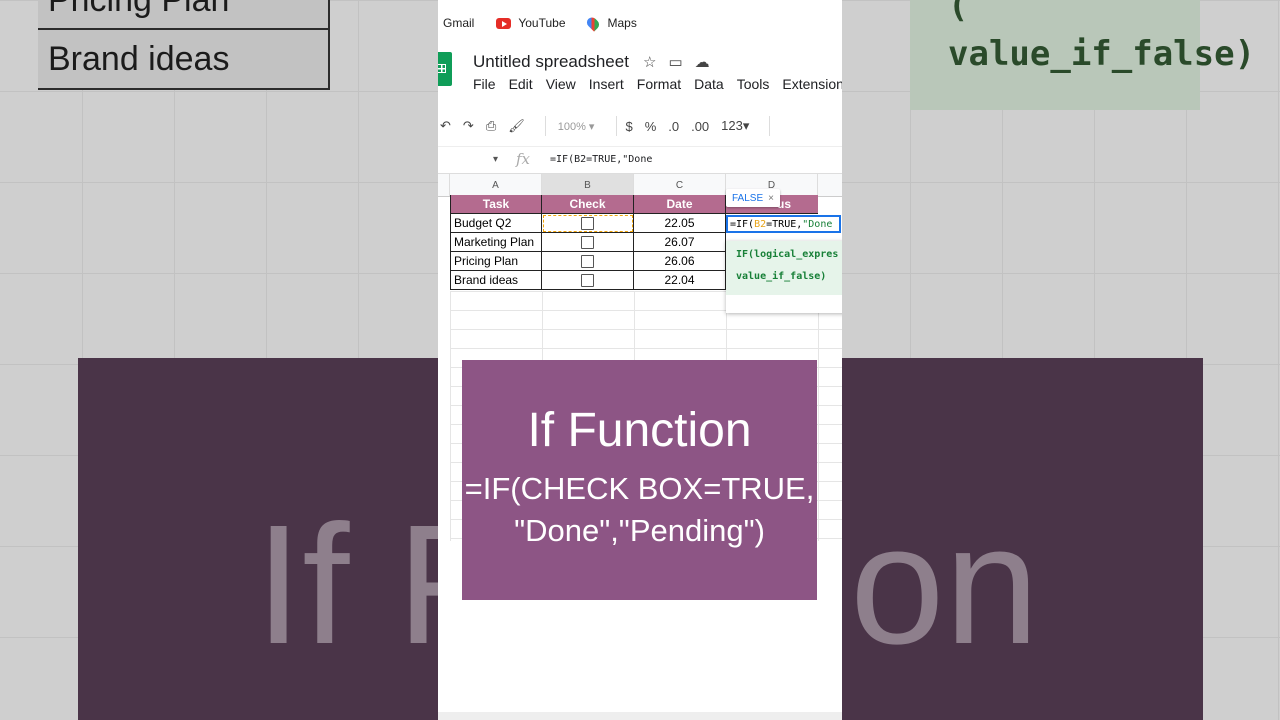 The height and width of the screenshot is (720, 1280). I want to click on bg-big-text-right: on, so click(945, 585).